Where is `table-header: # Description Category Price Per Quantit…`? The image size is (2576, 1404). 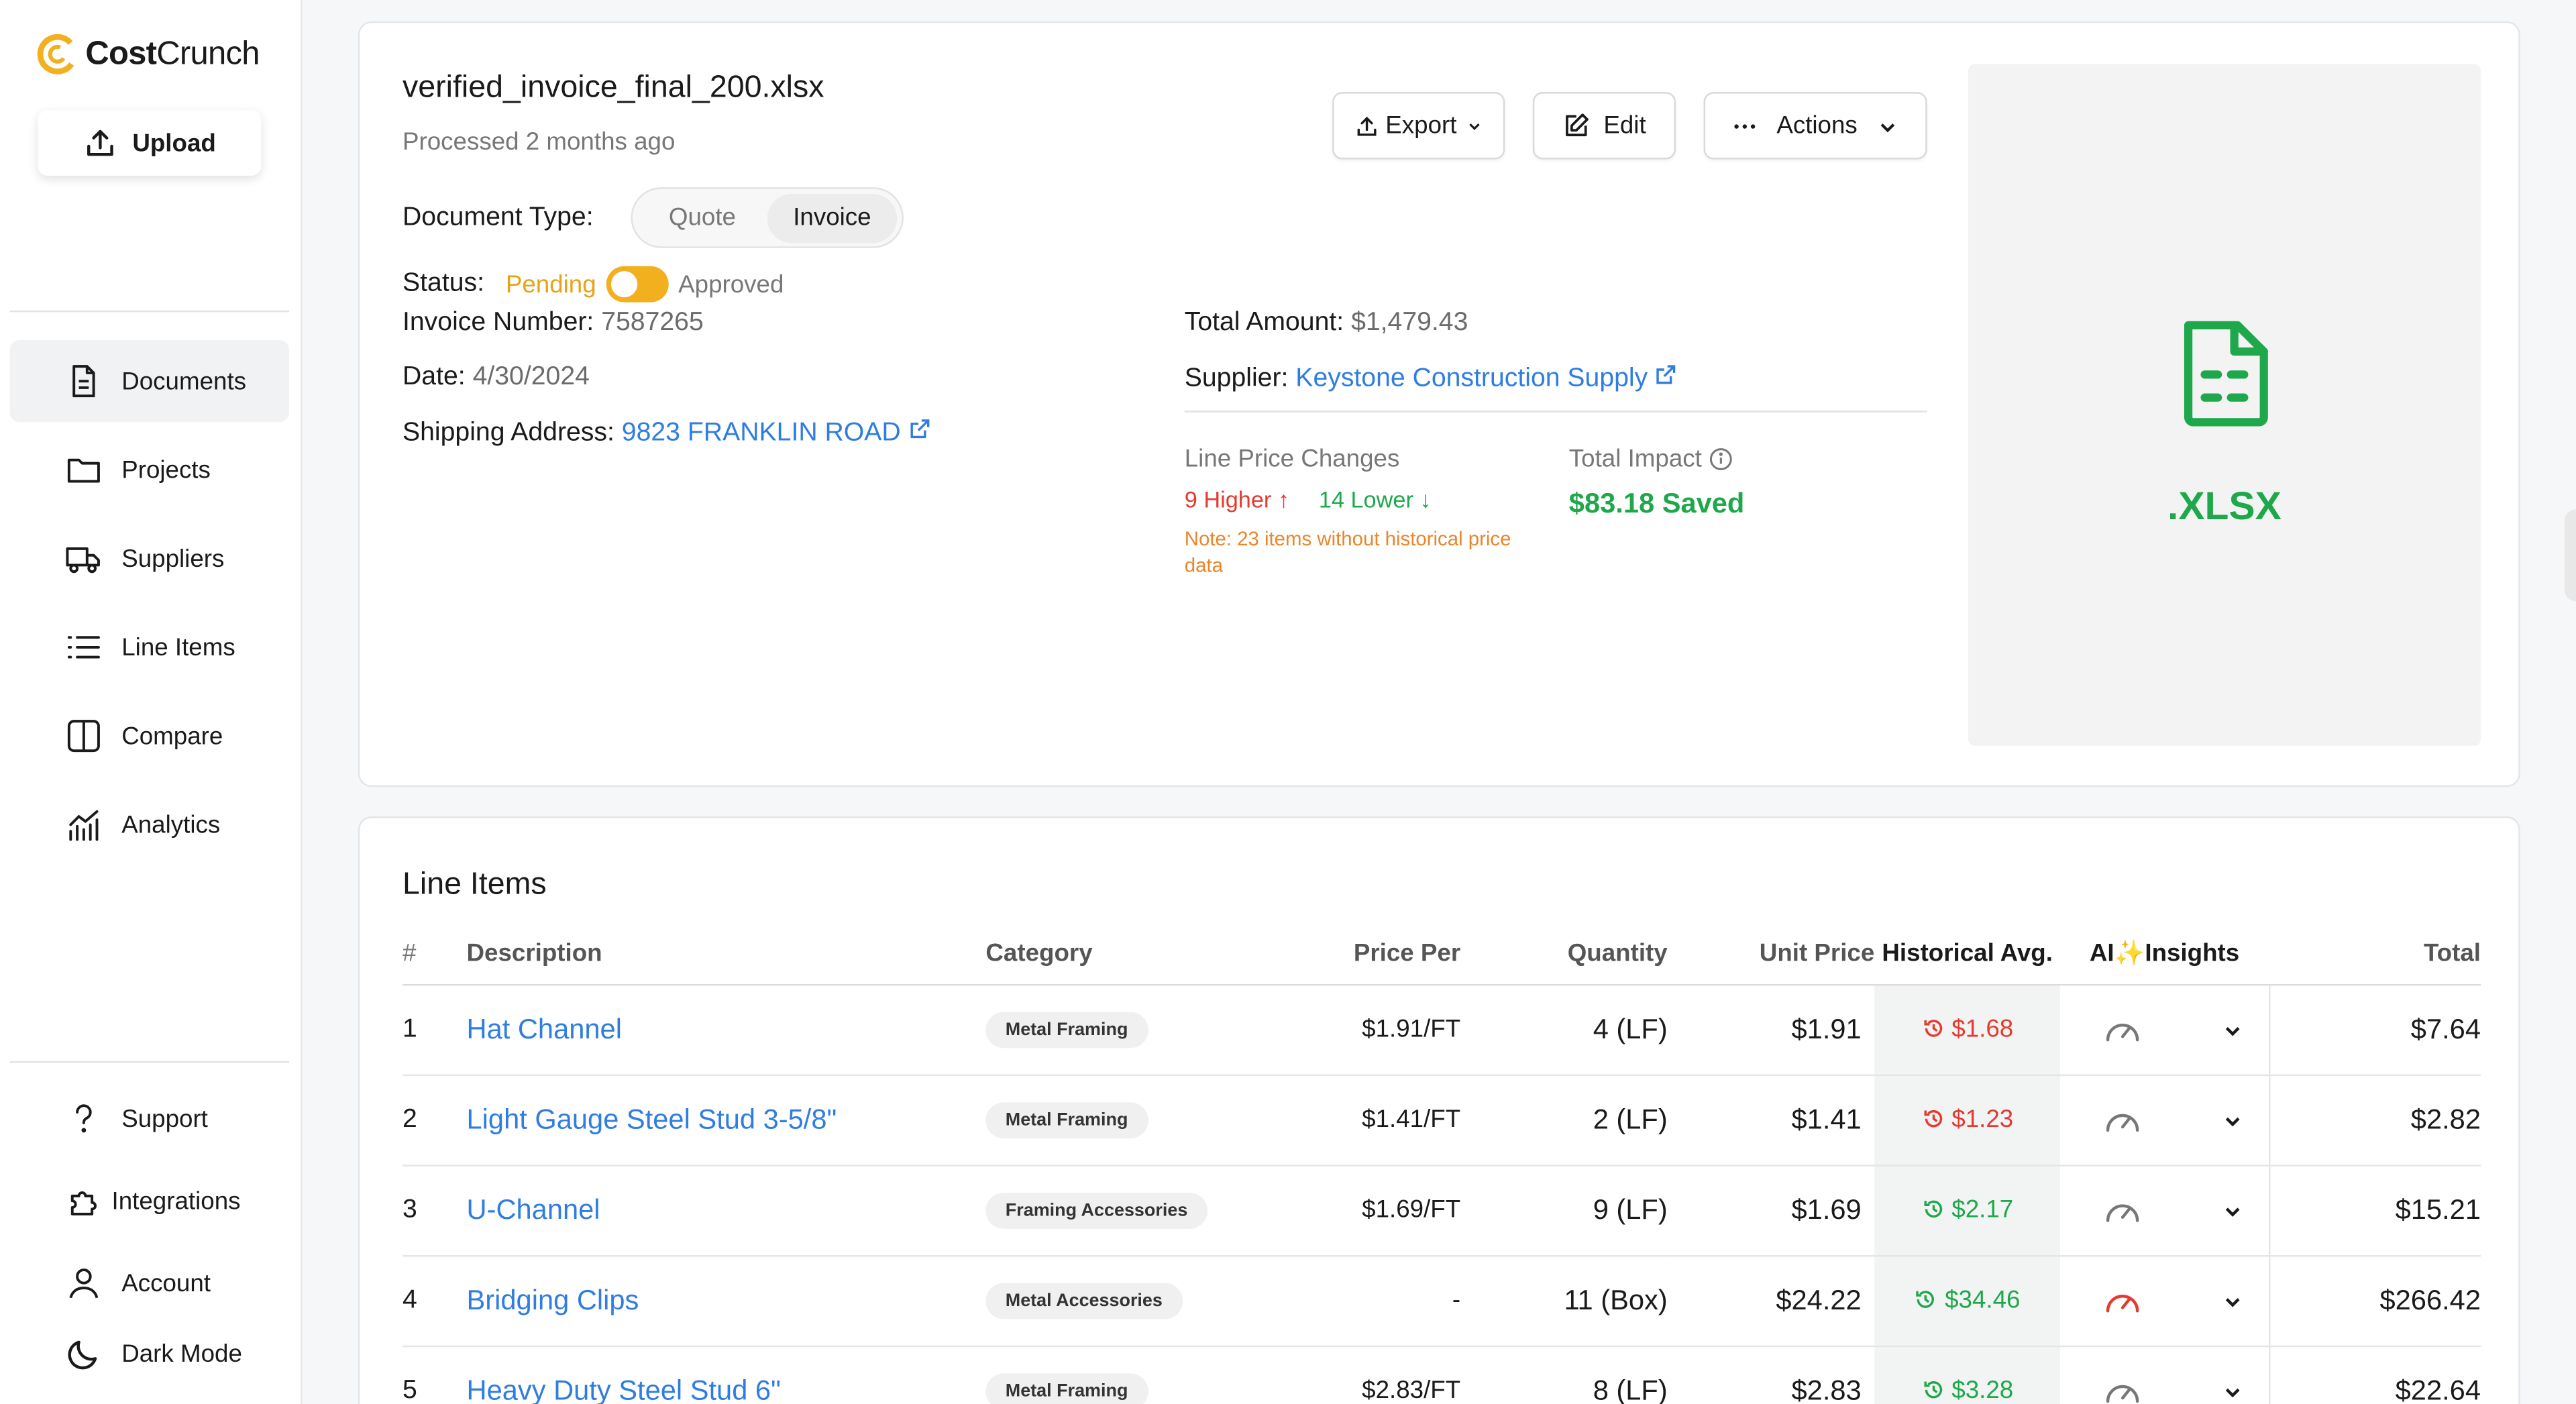 table-header: # Description Category Price Per Quantit… is located at coordinates (1441, 954).